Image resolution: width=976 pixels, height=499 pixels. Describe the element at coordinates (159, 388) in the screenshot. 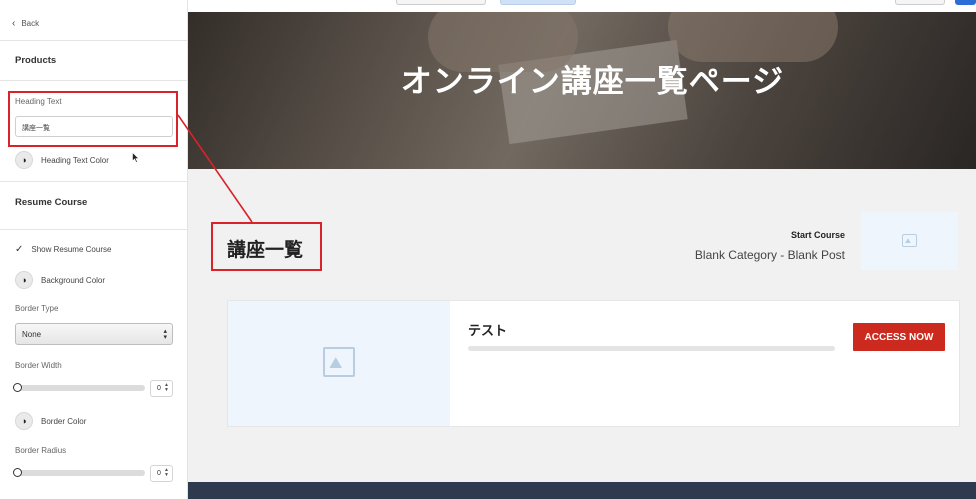

I see `border-width-value: 0` at that location.